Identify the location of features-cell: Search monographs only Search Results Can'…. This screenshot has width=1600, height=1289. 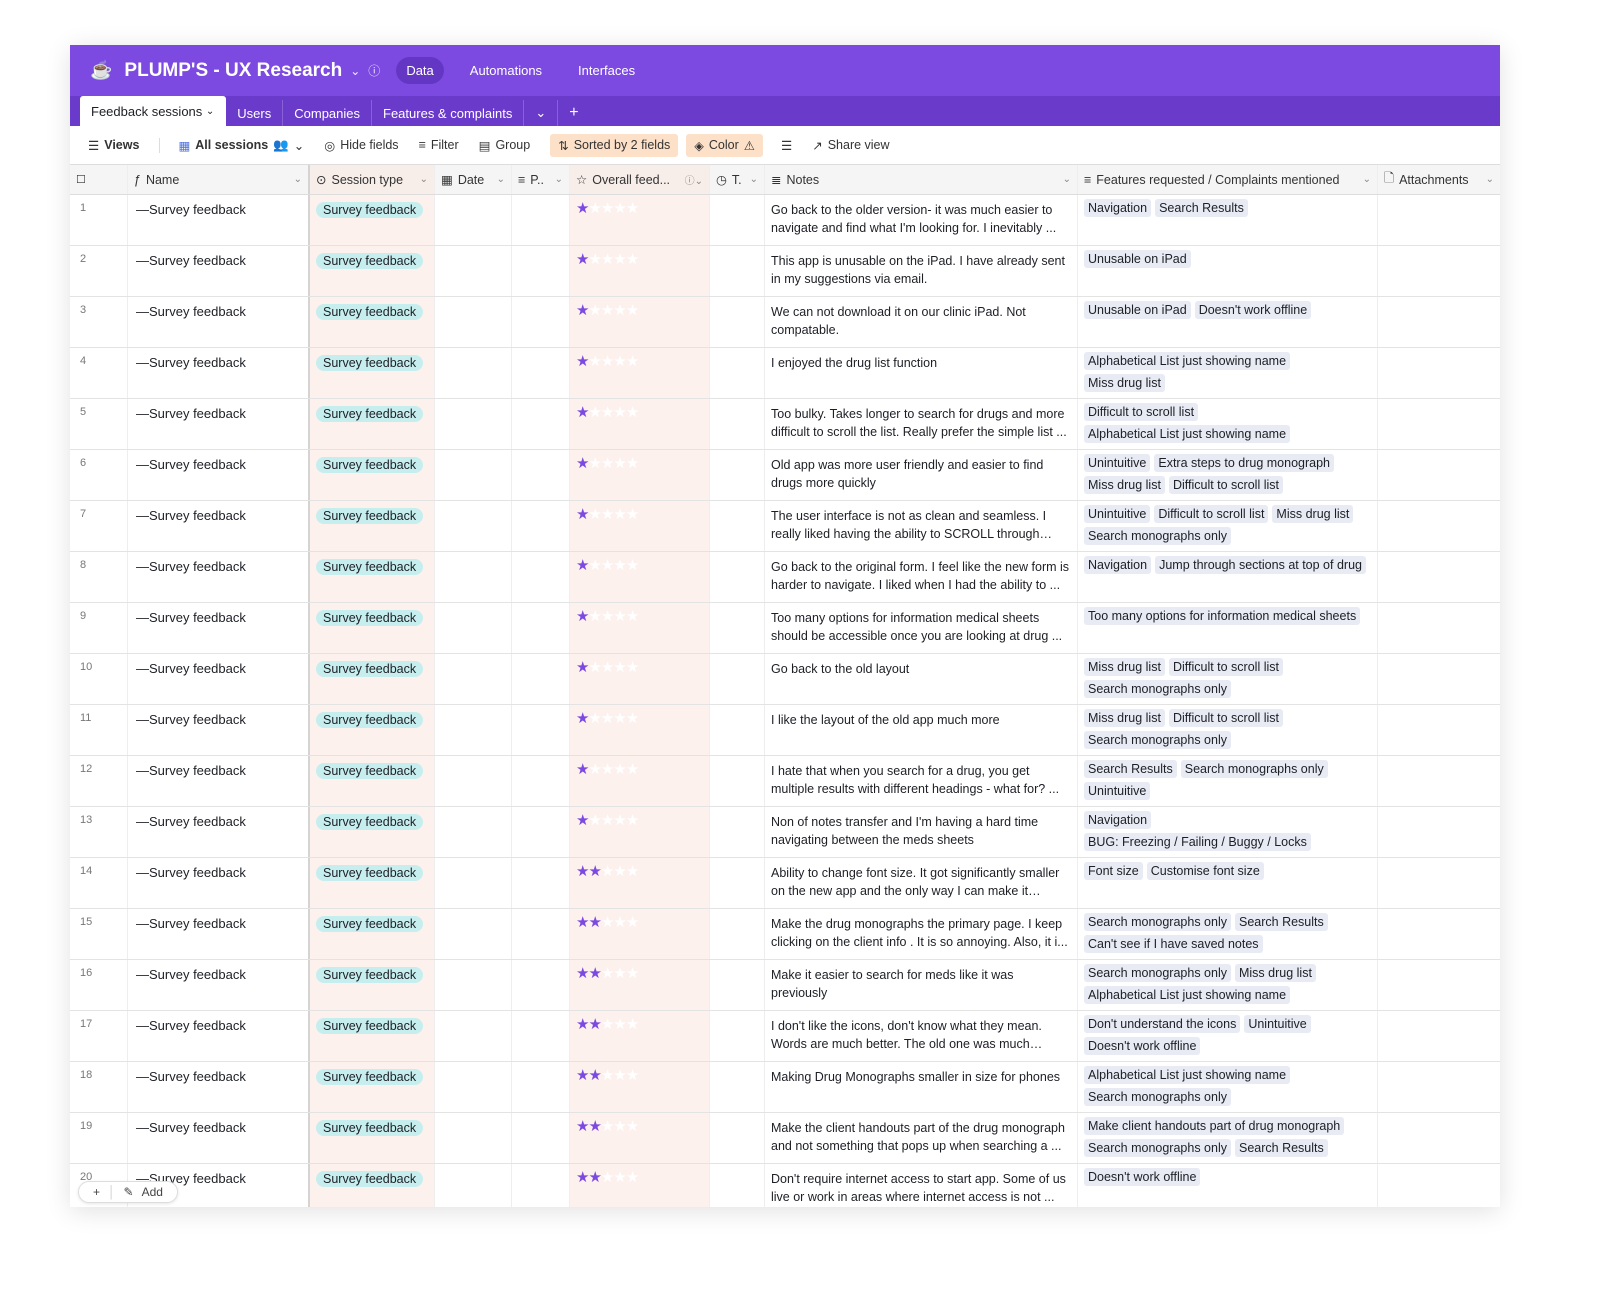
(1228, 934).